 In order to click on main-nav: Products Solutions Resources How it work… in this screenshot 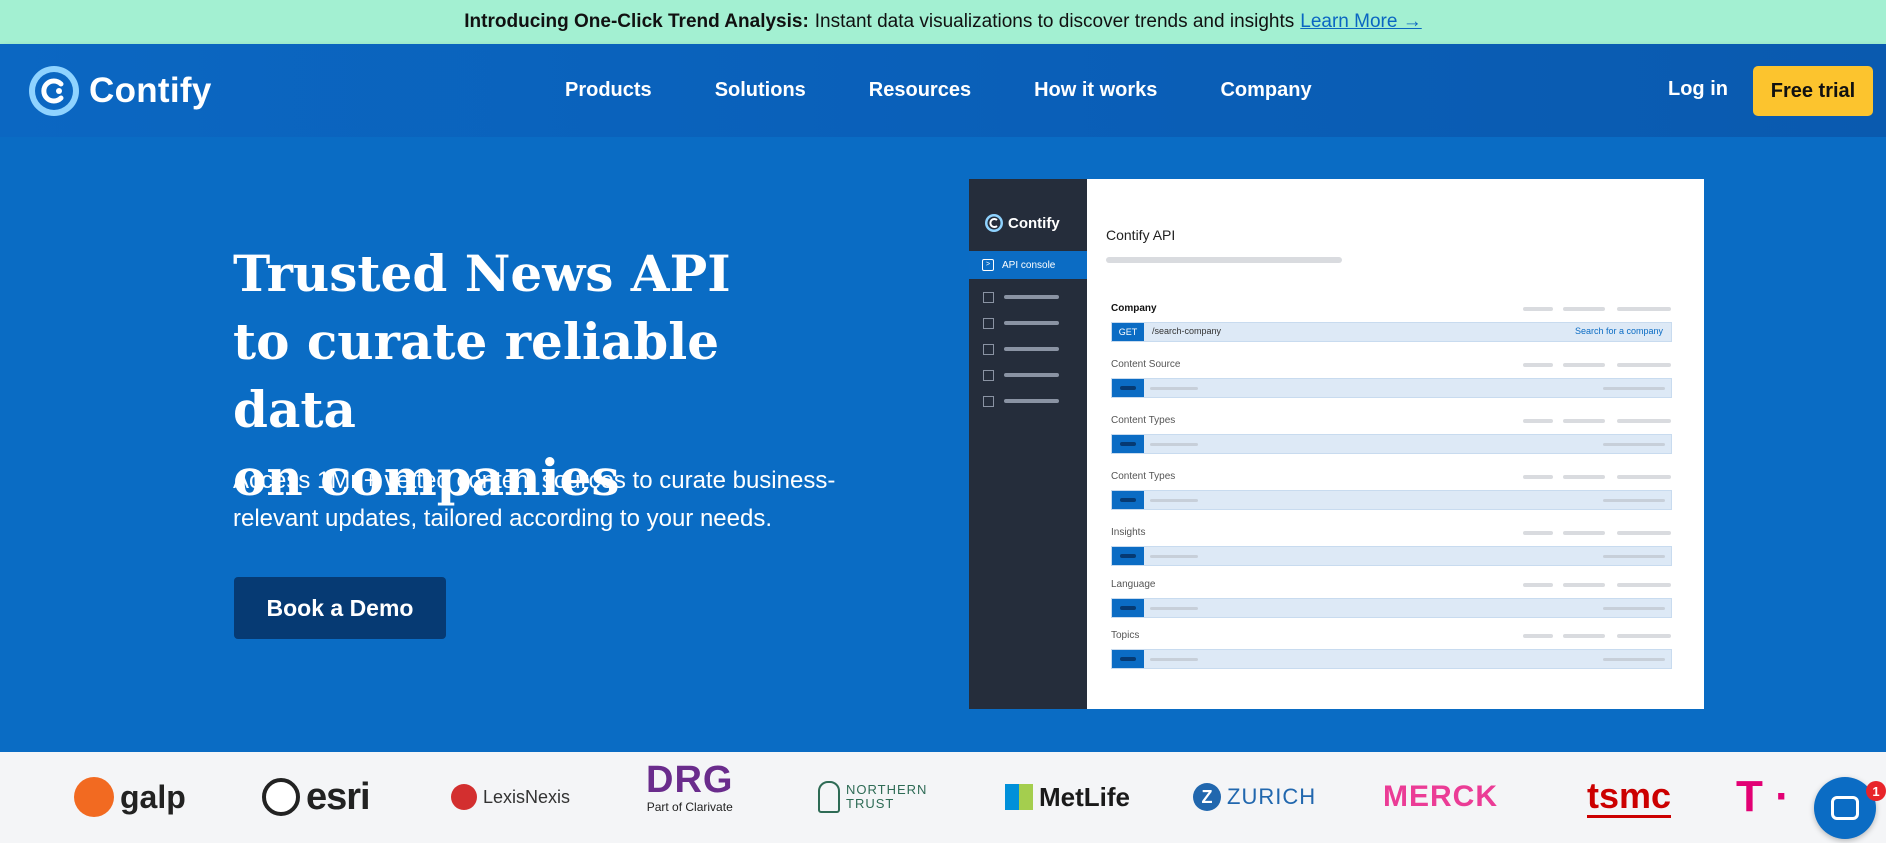, I will do `click(938, 90)`.